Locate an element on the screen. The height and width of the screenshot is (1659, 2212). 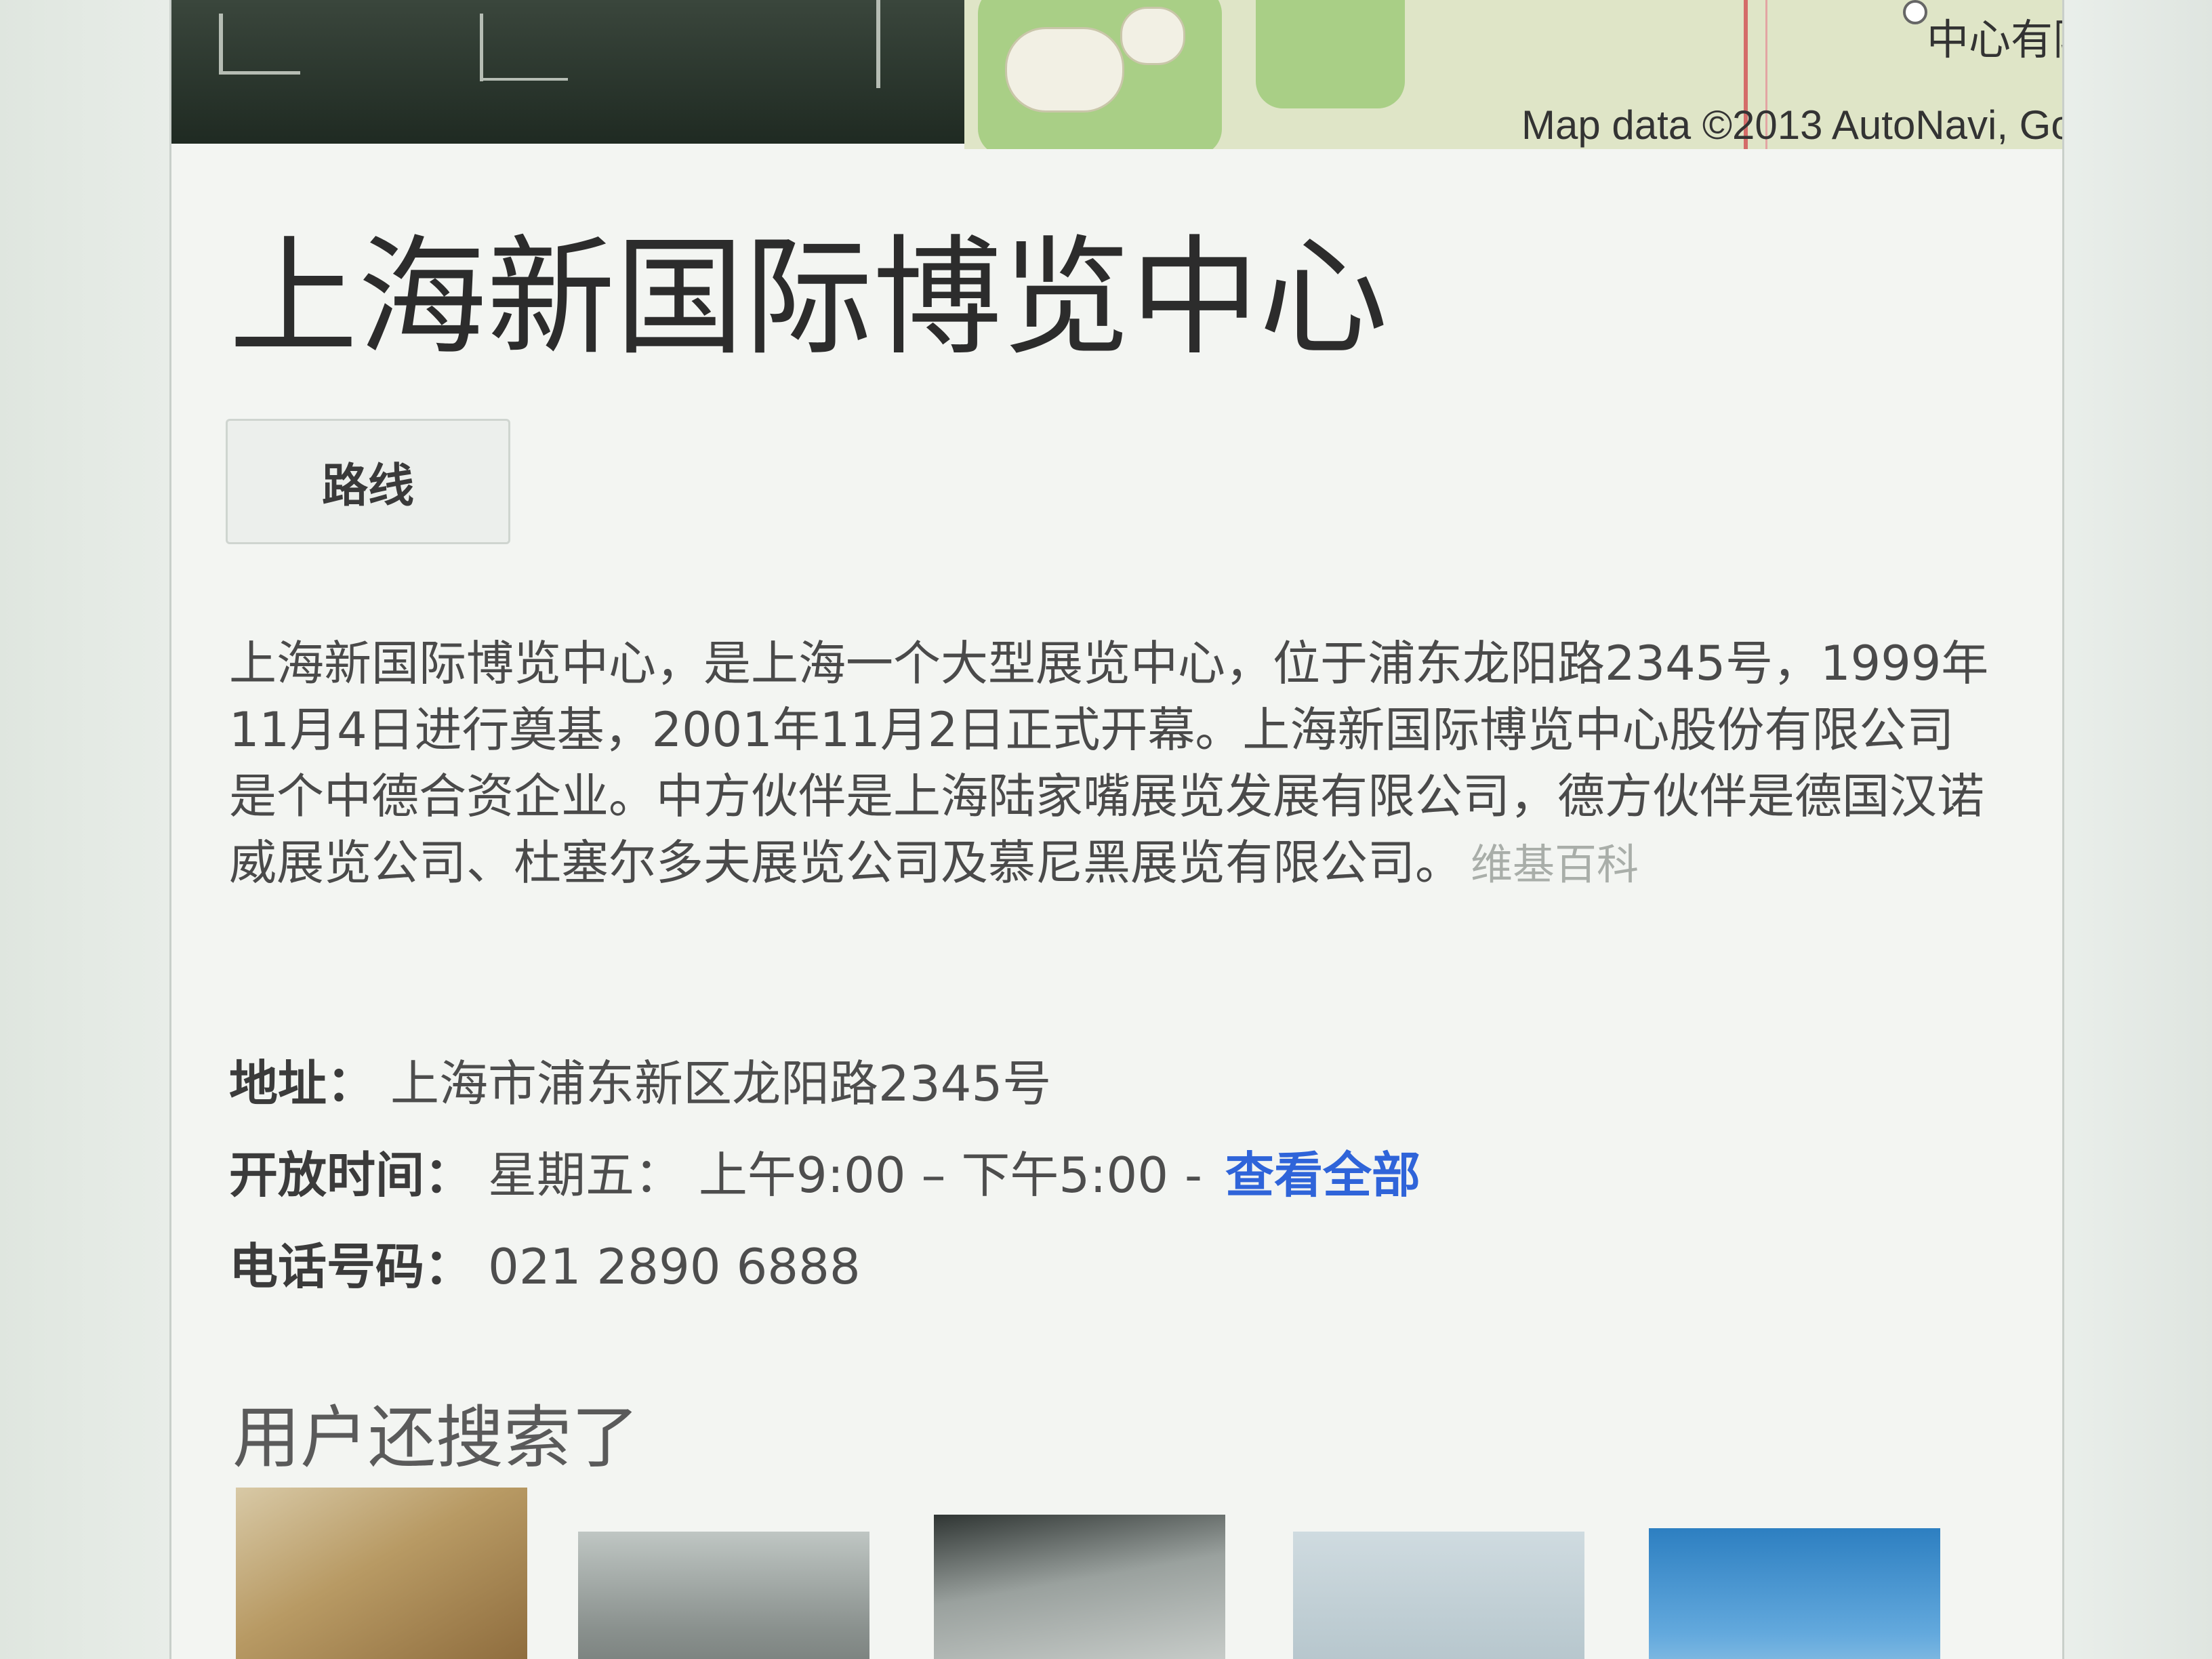
hours-row: 开放时间： 星期五： 上午9:00 – 下午5:00- 查看全部 is located at coordinates (824, 1170).